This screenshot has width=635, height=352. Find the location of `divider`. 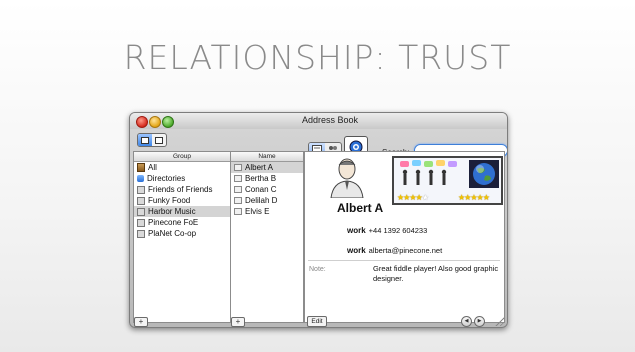

divider is located at coordinates (404, 260).